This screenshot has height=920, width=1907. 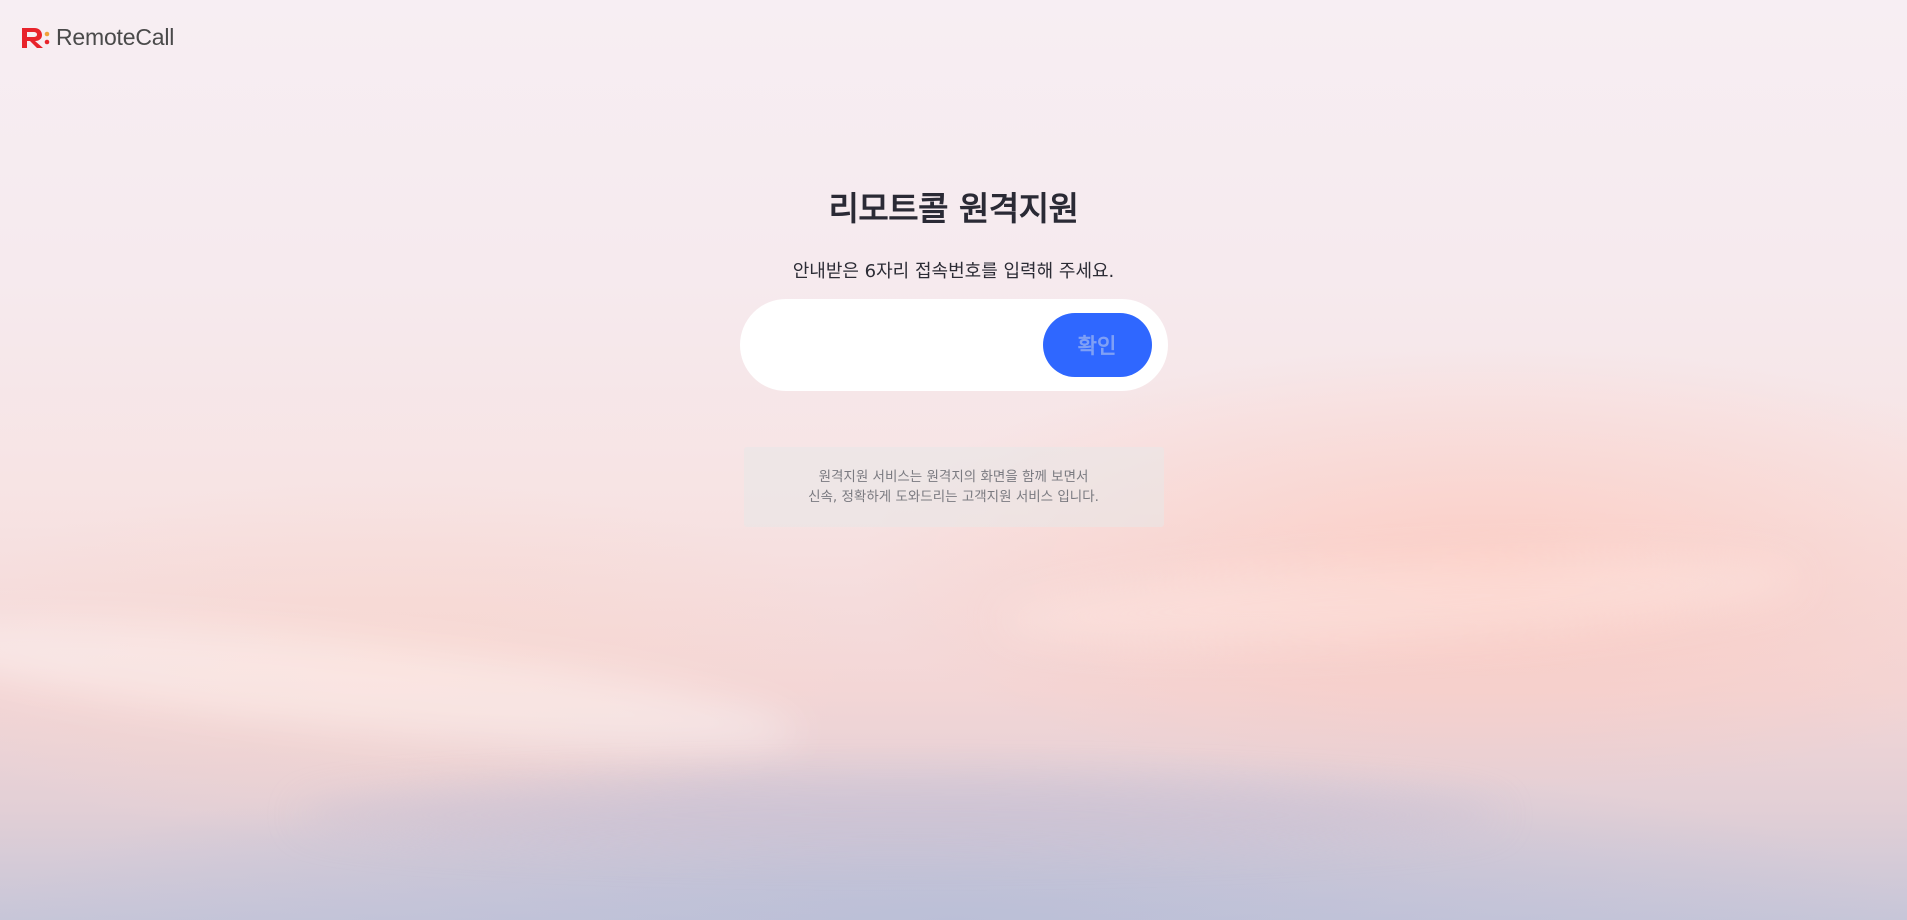 What do you see at coordinates (115, 37) in the screenshot?
I see `brand-name: RemoteCall` at bounding box center [115, 37].